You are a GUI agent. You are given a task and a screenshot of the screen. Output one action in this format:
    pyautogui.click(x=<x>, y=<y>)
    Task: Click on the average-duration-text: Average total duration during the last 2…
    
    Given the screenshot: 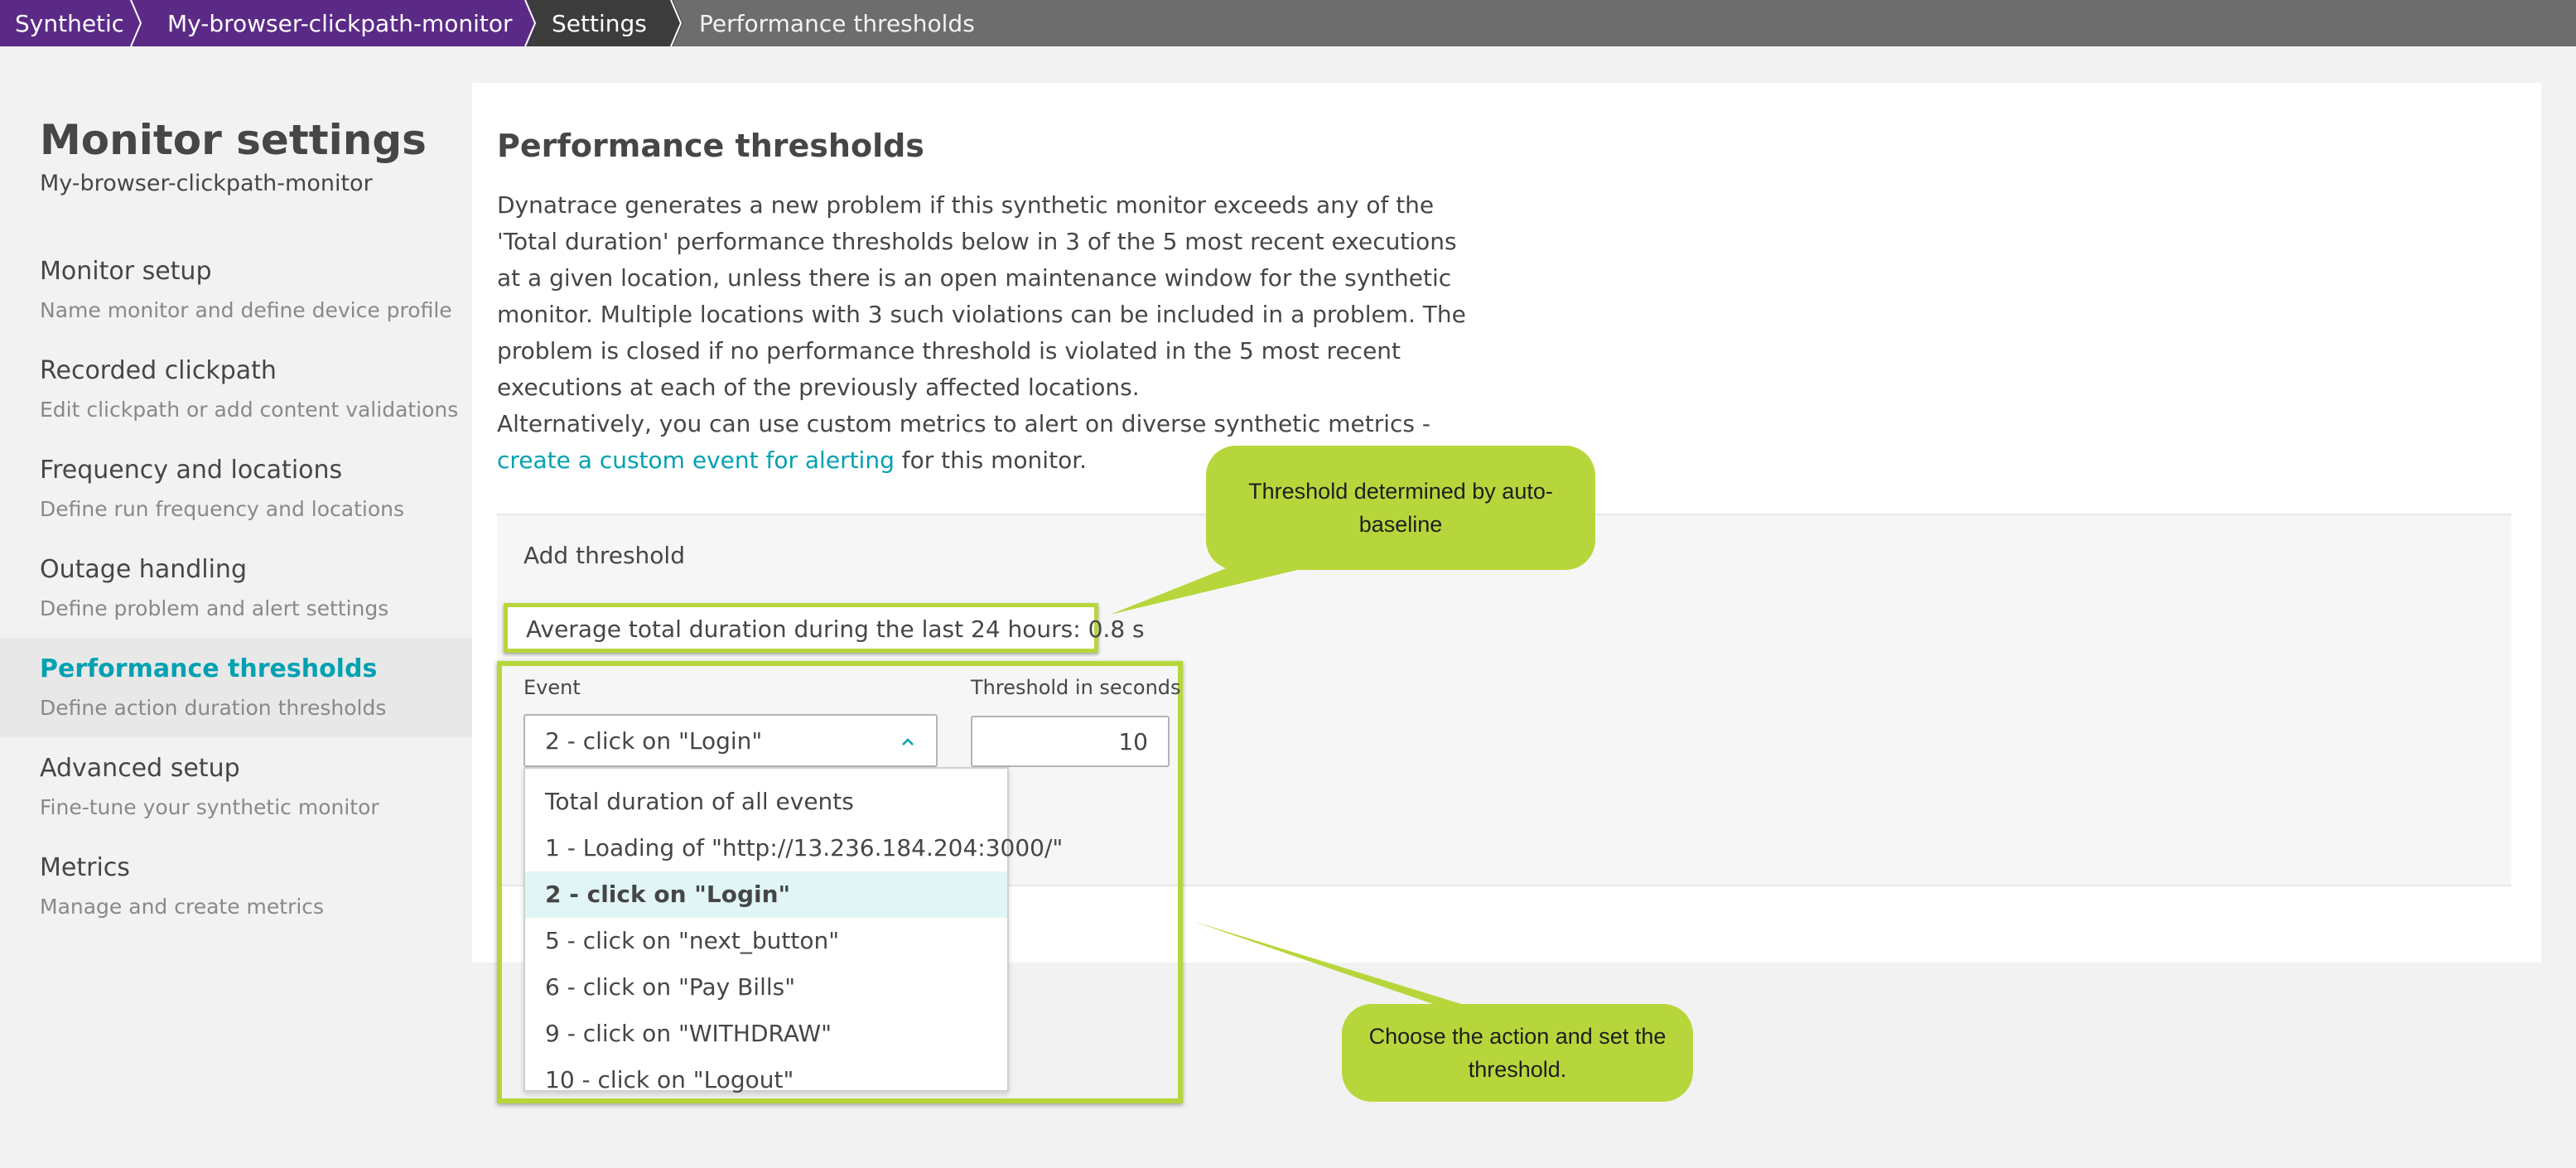 What is the action you would take?
    pyautogui.click(x=835, y=629)
    